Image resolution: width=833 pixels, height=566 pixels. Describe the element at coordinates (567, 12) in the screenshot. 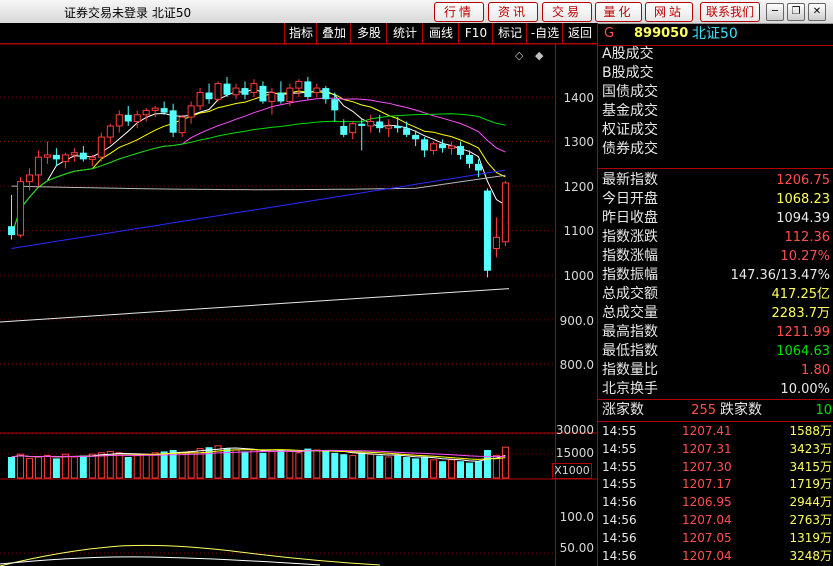

I see `nav-button-trade: 交易` at that location.